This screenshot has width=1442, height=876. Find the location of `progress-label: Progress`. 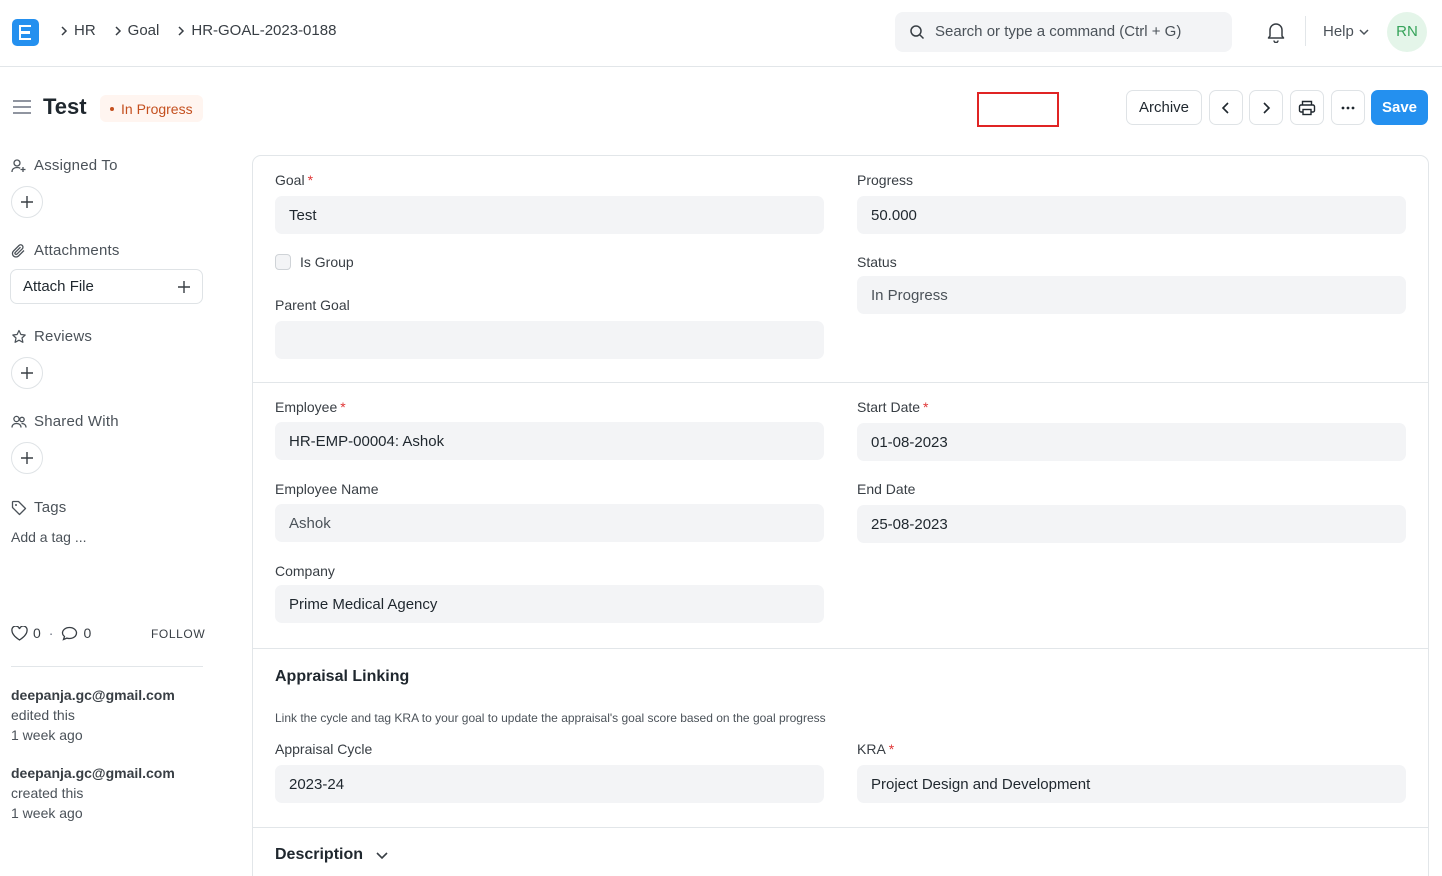

progress-label: Progress is located at coordinates (885, 180).